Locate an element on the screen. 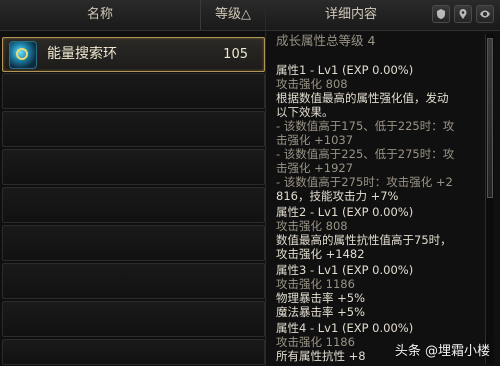  item-row-selected: 能量搜索环 105 is located at coordinates (133, 54).